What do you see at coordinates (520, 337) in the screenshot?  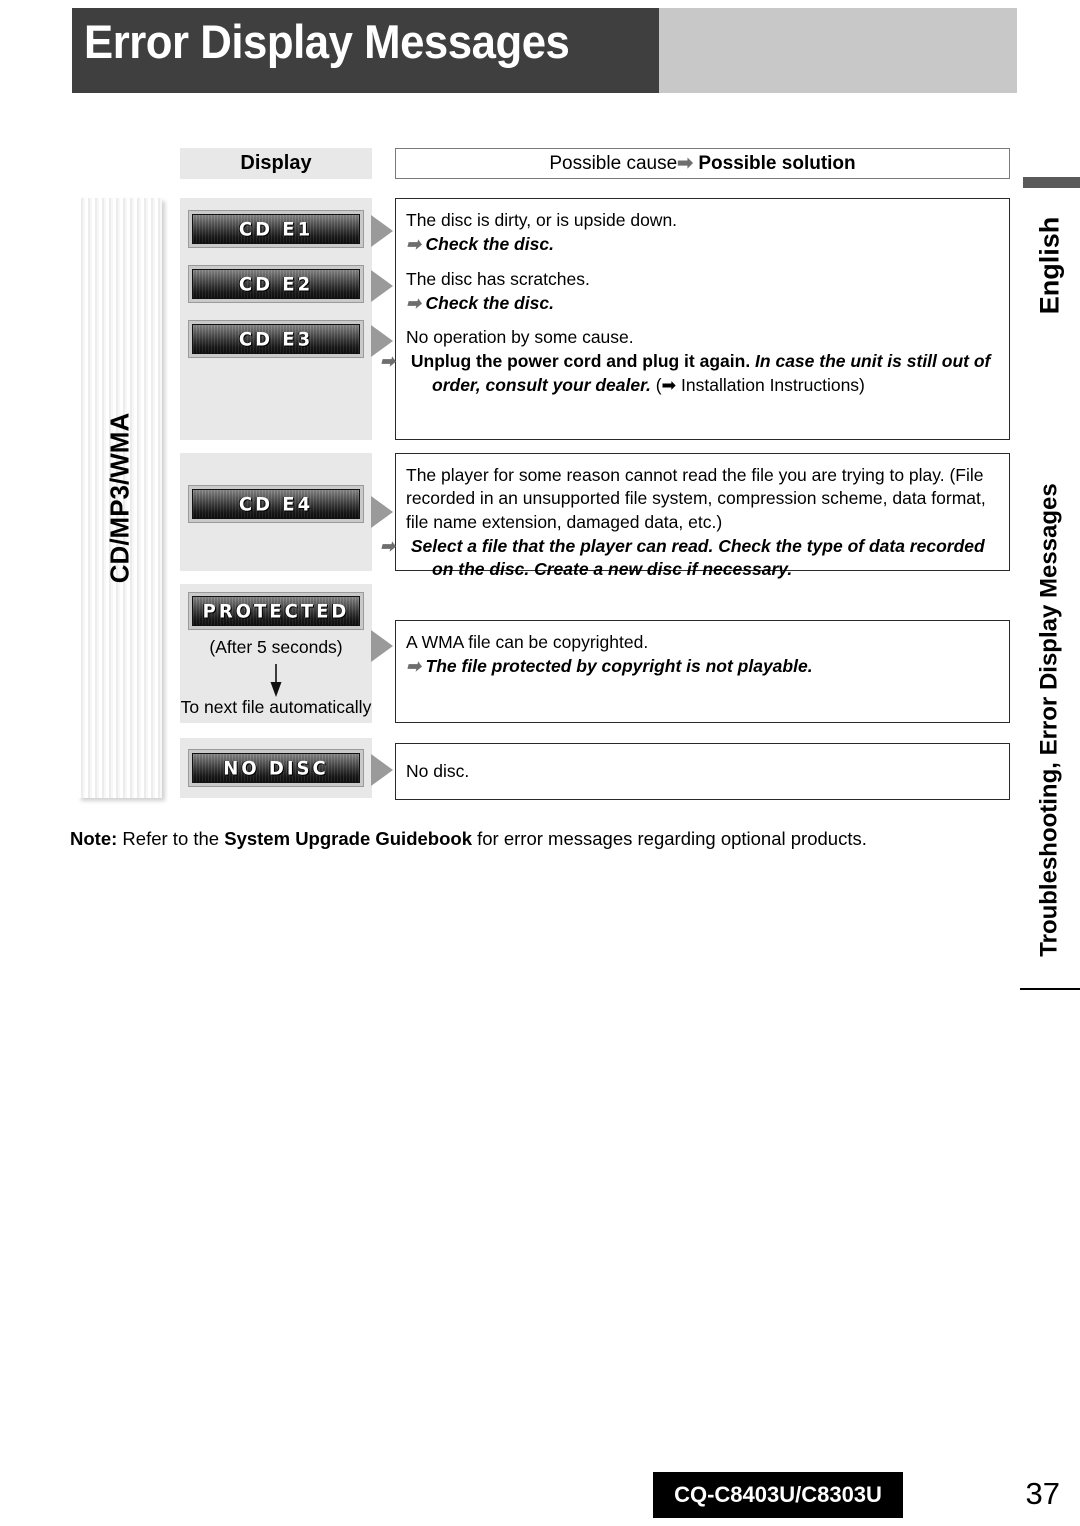 I see `cause-text-e3: No operation by some cause.` at bounding box center [520, 337].